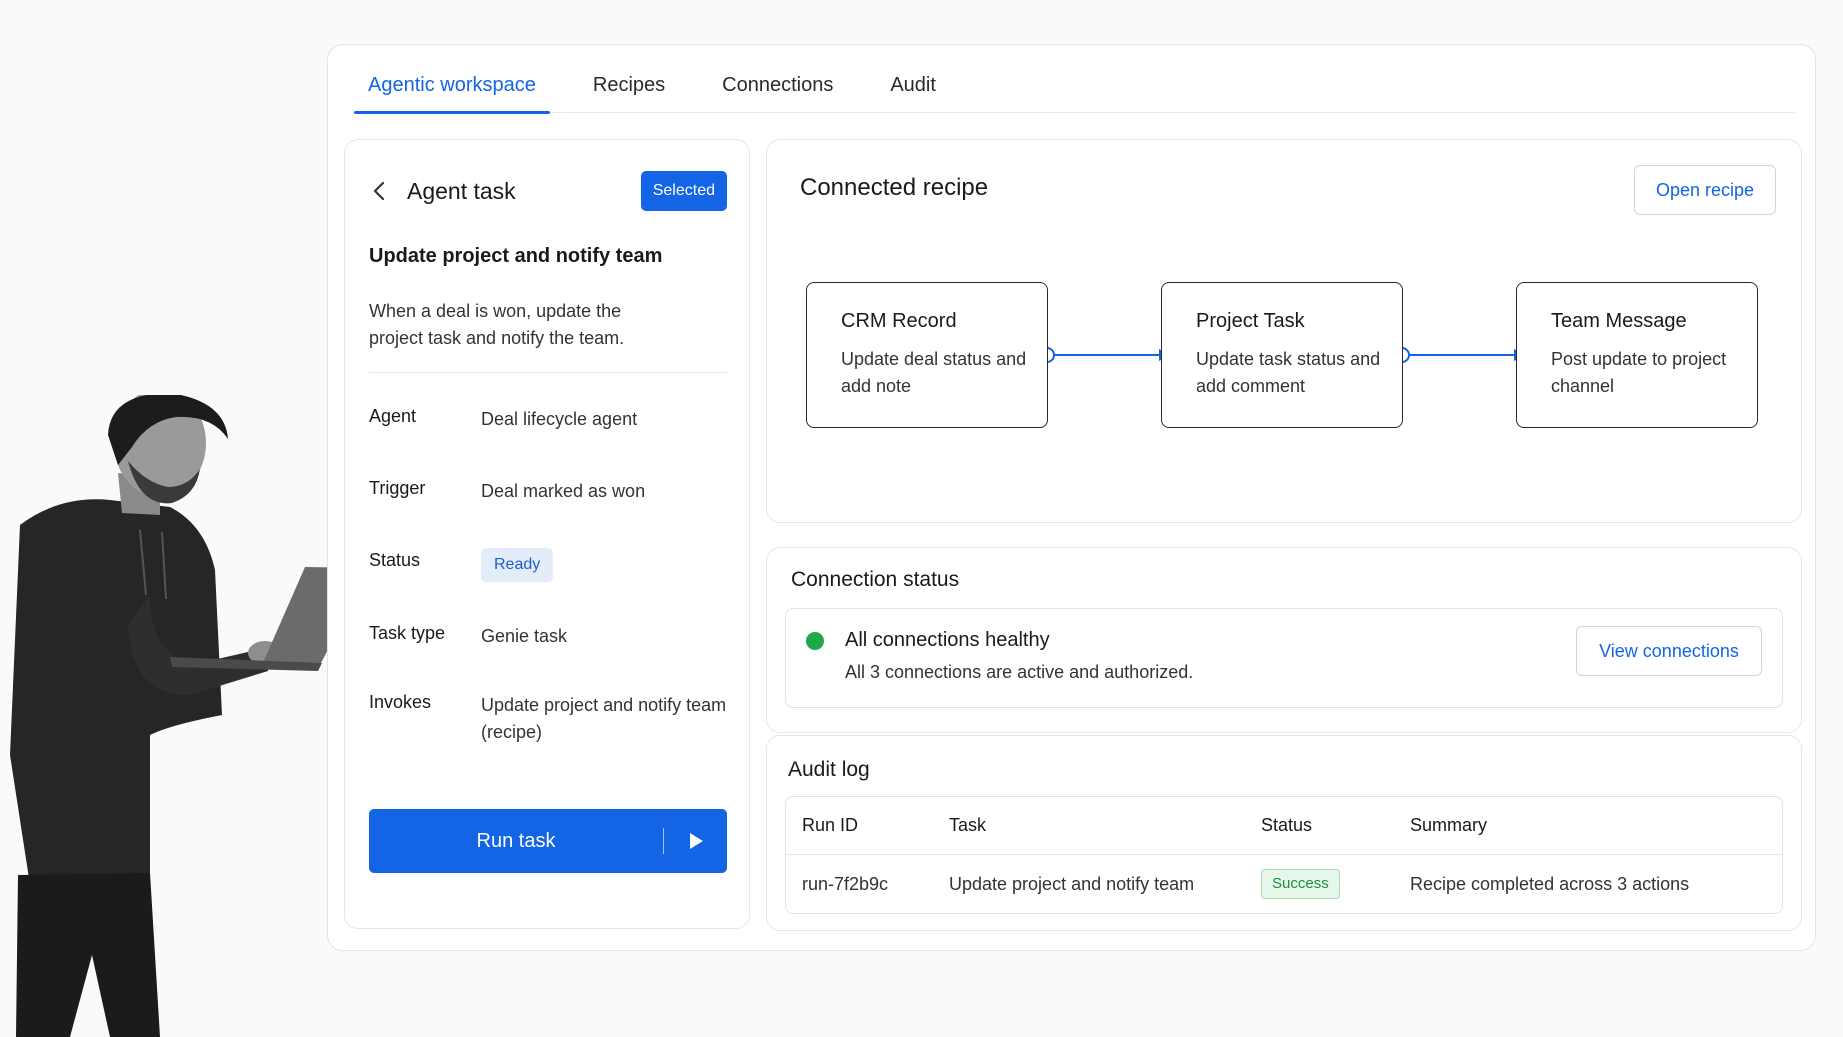  What do you see at coordinates (1449, 825) in the screenshot?
I see `column-header-summary: Summary` at bounding box center [1449, 825].